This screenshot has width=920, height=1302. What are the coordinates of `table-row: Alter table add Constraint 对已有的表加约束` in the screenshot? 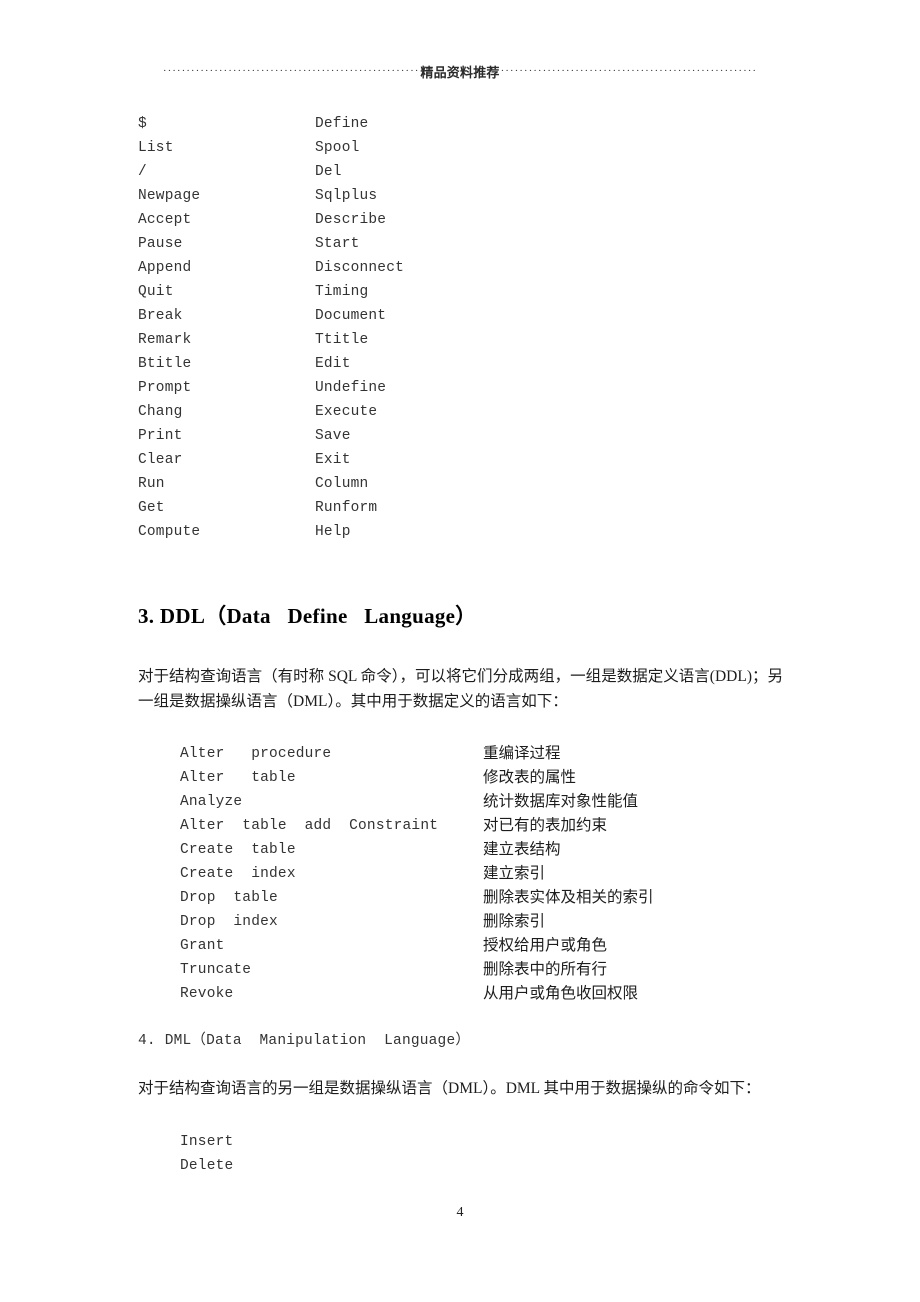 It's located at (490, 826).